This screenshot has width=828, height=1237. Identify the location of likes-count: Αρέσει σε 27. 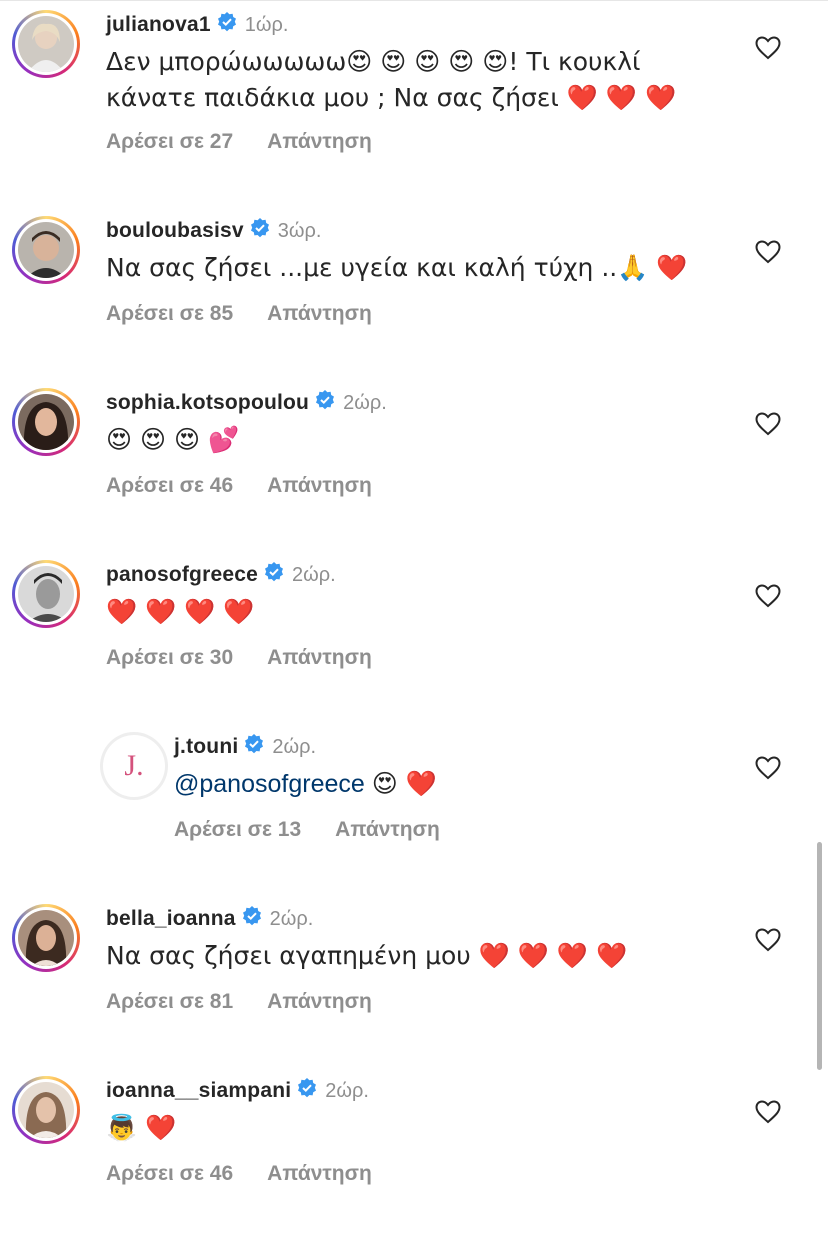
(169, 142).